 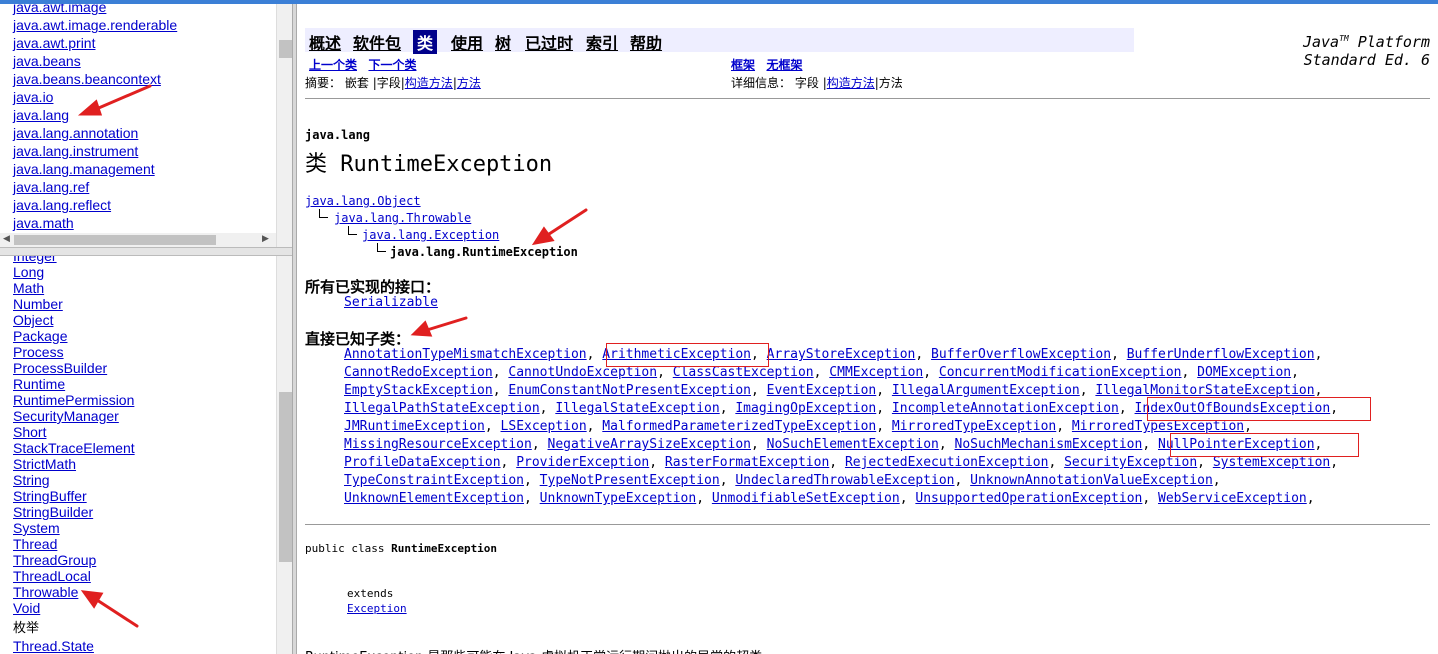 I want to click on subclass-link-typeconstraintexception: TypeConstraintException, so click(x=434, y=480).